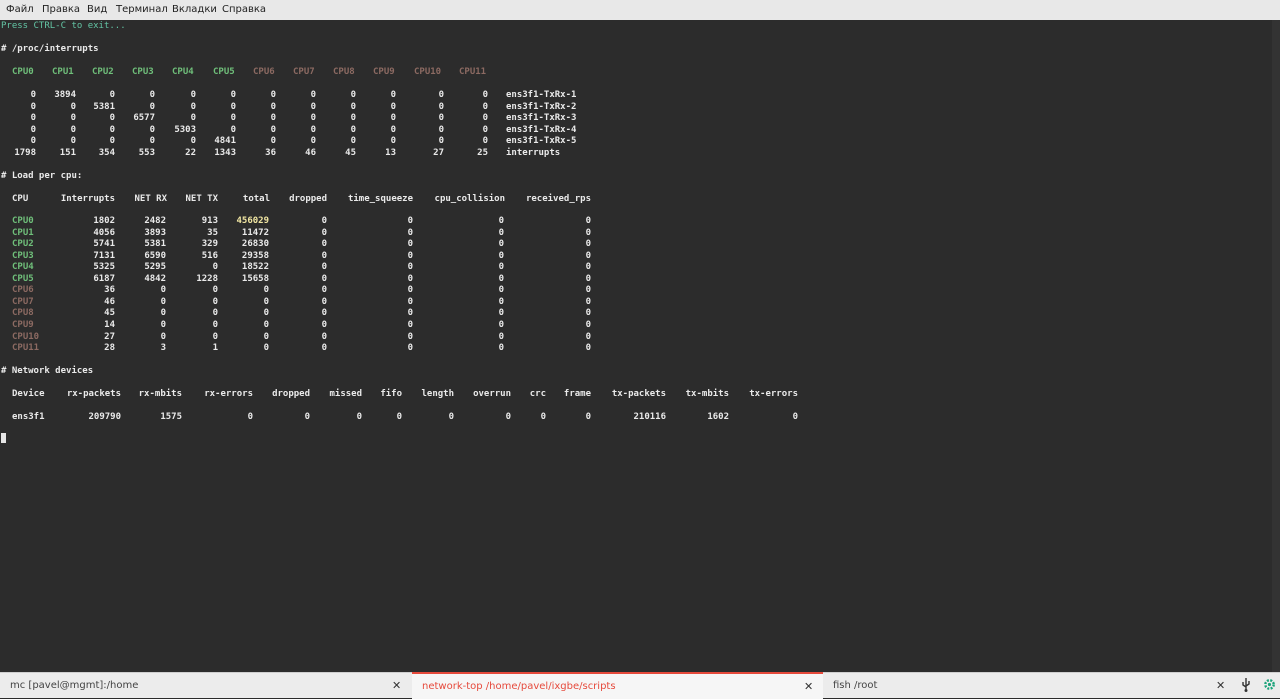 This screenshot has width=1280, height=699. Describe the element at coordinates (270, 153) in the screenshot. I see `interrupt-count: 36` at that location.